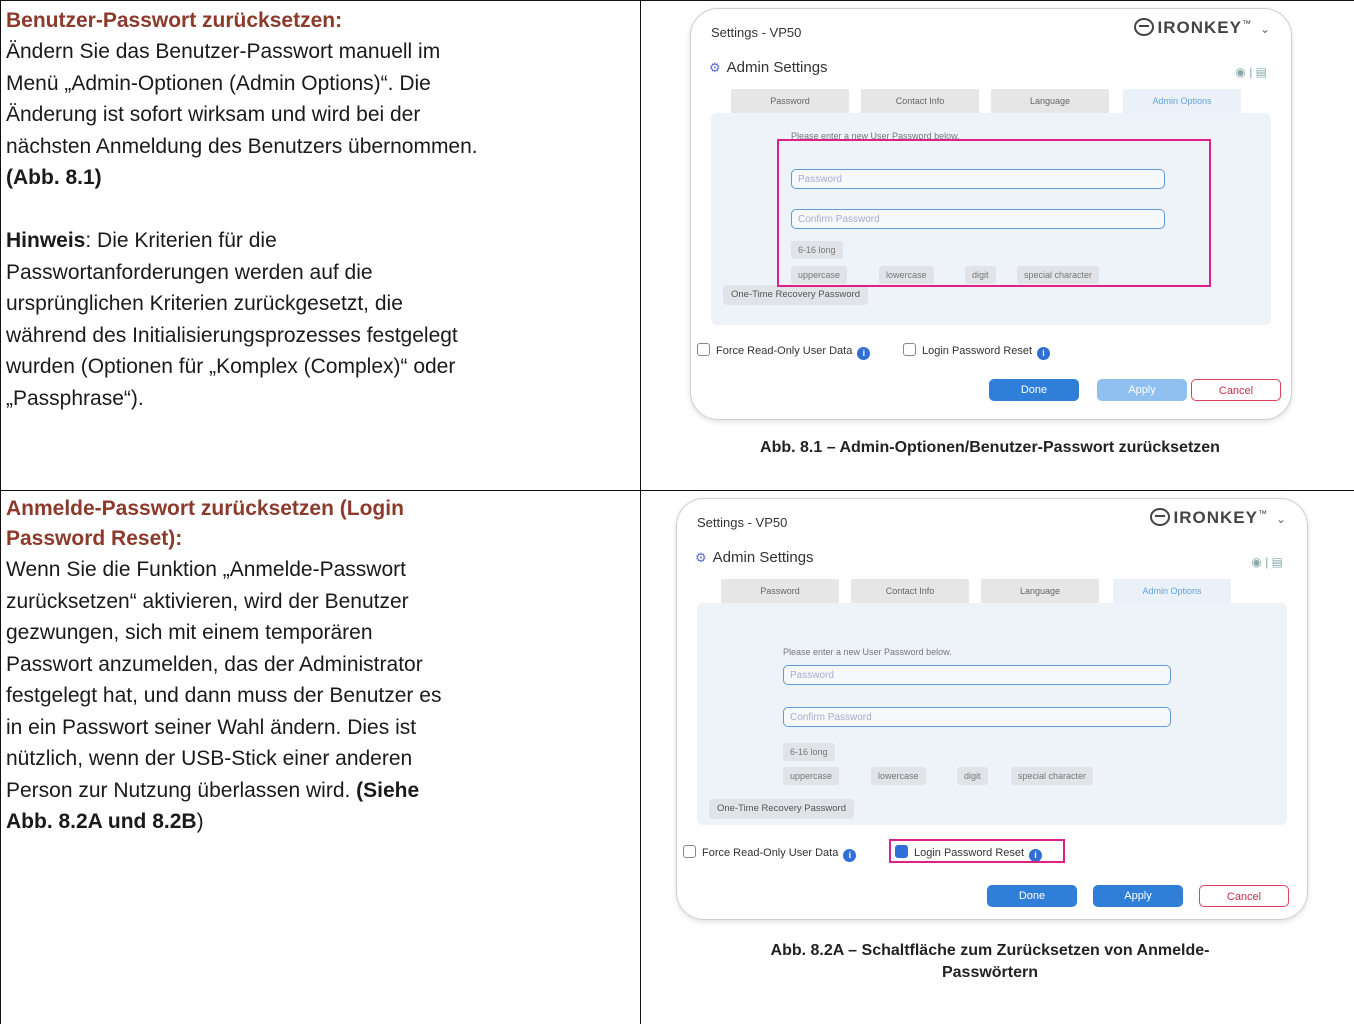 The height and width of the screenshot is (1024, 1354). What do you see at coordinates (46, 240) in the screenshot?
I see `note-label: Hinweis` at bounding box center [46, 240].